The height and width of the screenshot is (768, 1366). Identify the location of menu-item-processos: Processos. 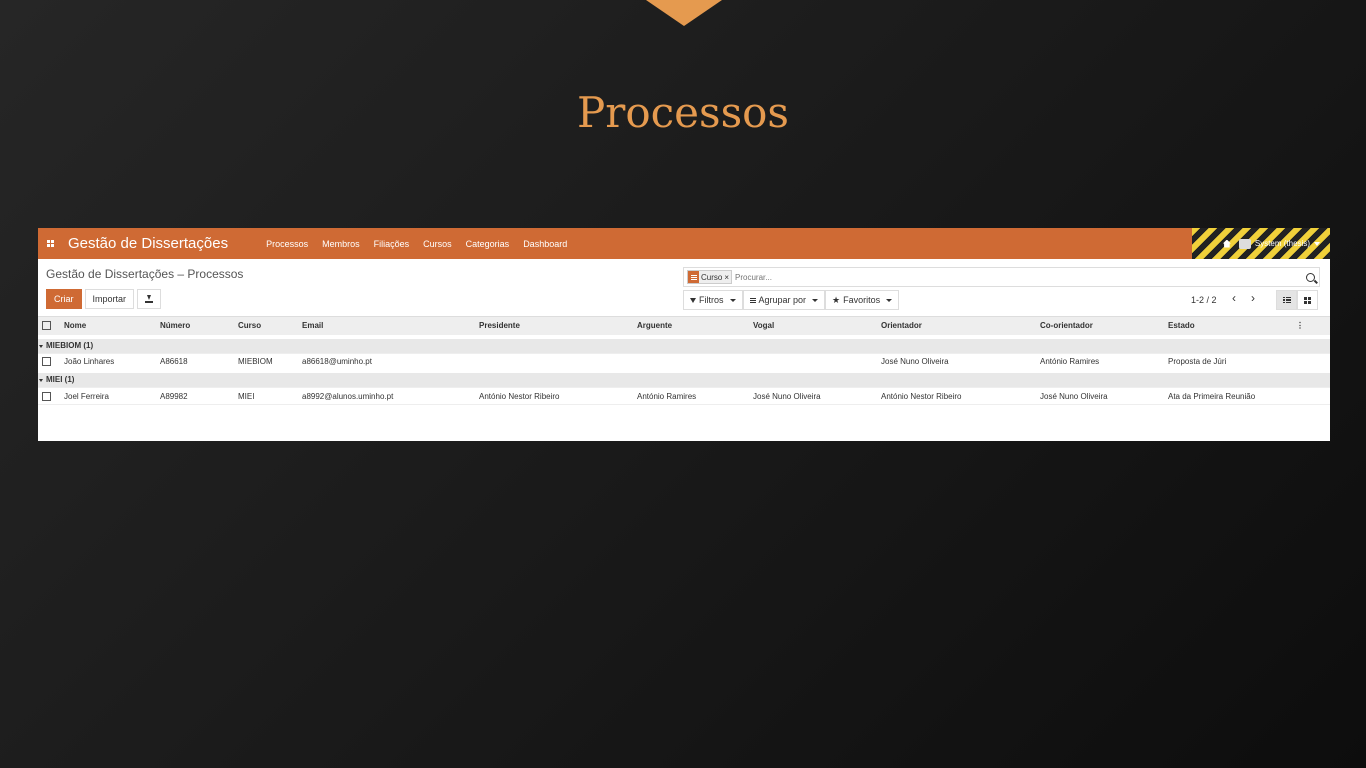
(287, 244).